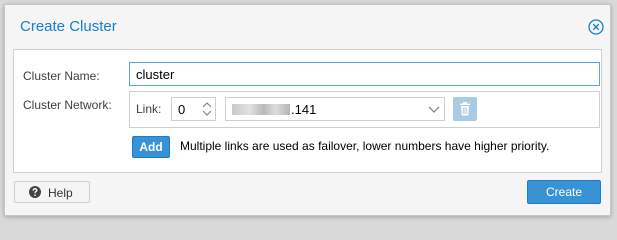 Image resolution: width=617 pixels, height=240 pixels. I want to click on close-icon, so click(596, 27).